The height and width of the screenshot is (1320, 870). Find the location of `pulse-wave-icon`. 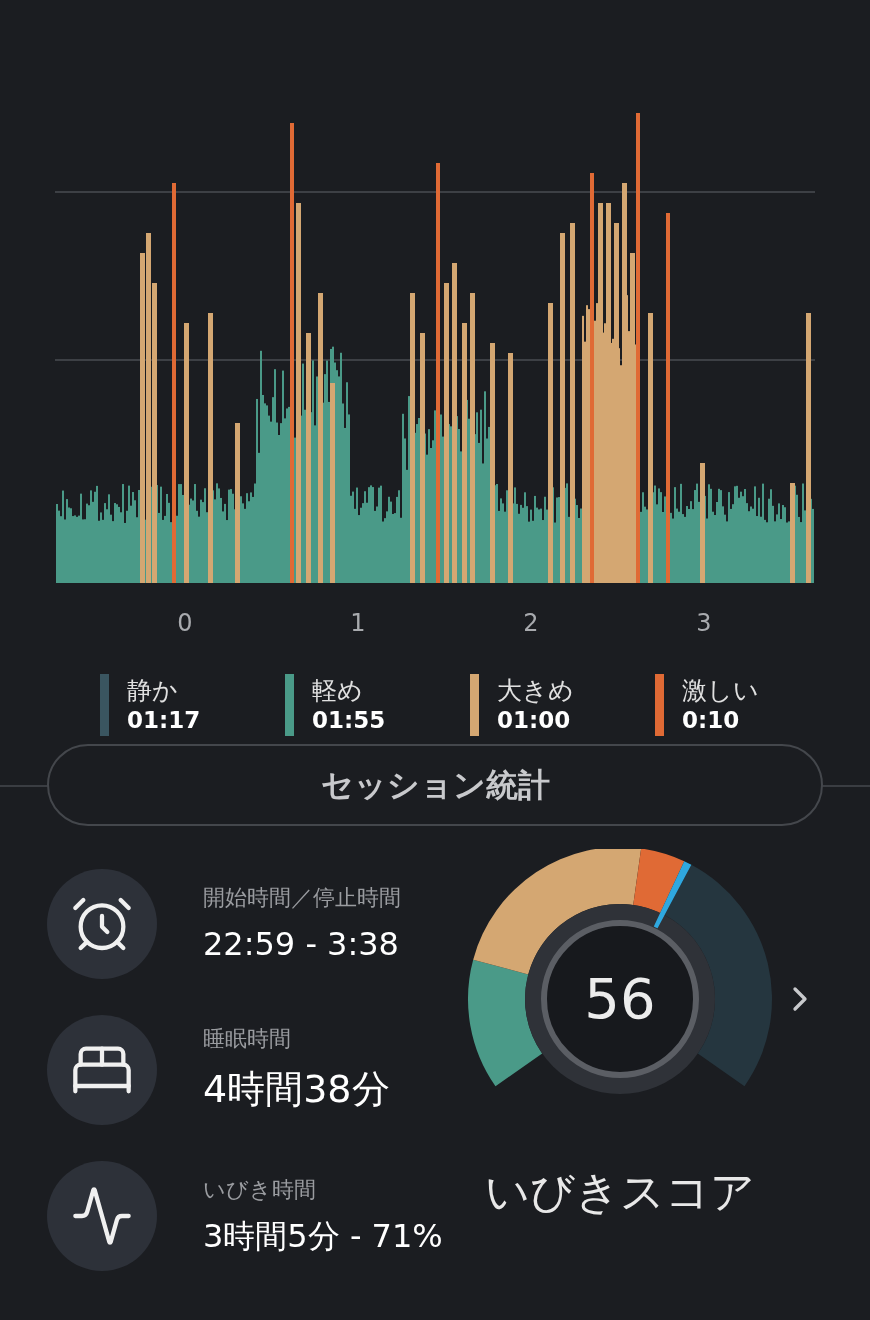

pulse-wave-icon is located at coordinates (102, 1216).